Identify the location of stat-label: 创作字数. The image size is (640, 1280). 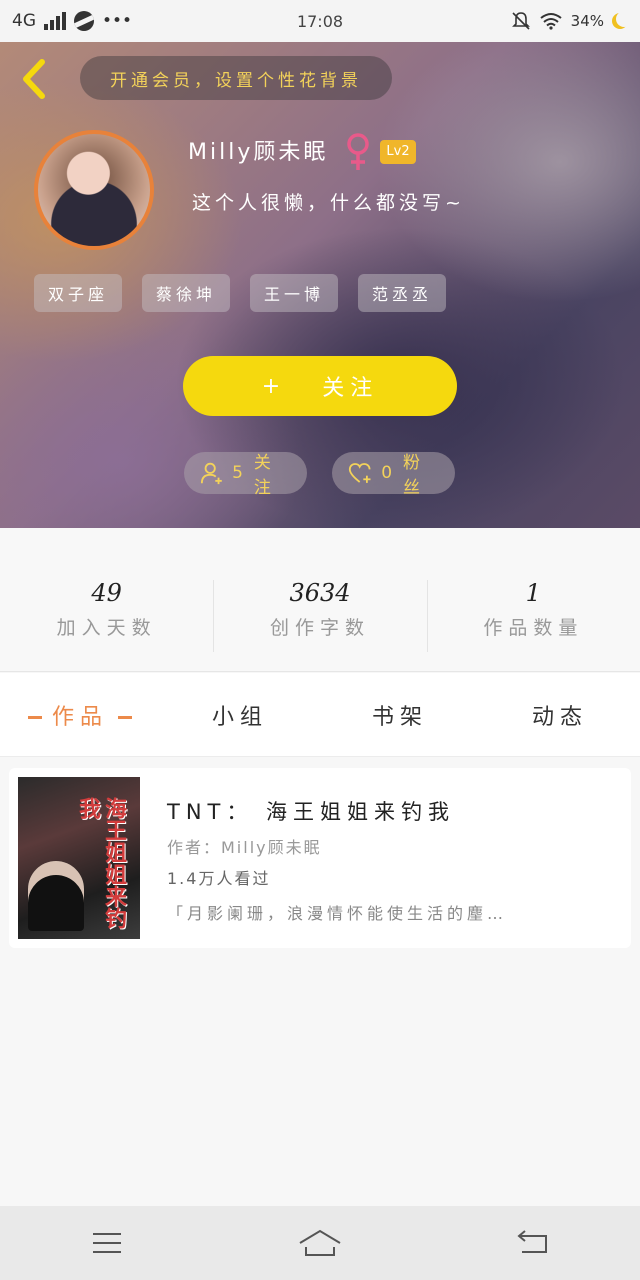
(319, 628).